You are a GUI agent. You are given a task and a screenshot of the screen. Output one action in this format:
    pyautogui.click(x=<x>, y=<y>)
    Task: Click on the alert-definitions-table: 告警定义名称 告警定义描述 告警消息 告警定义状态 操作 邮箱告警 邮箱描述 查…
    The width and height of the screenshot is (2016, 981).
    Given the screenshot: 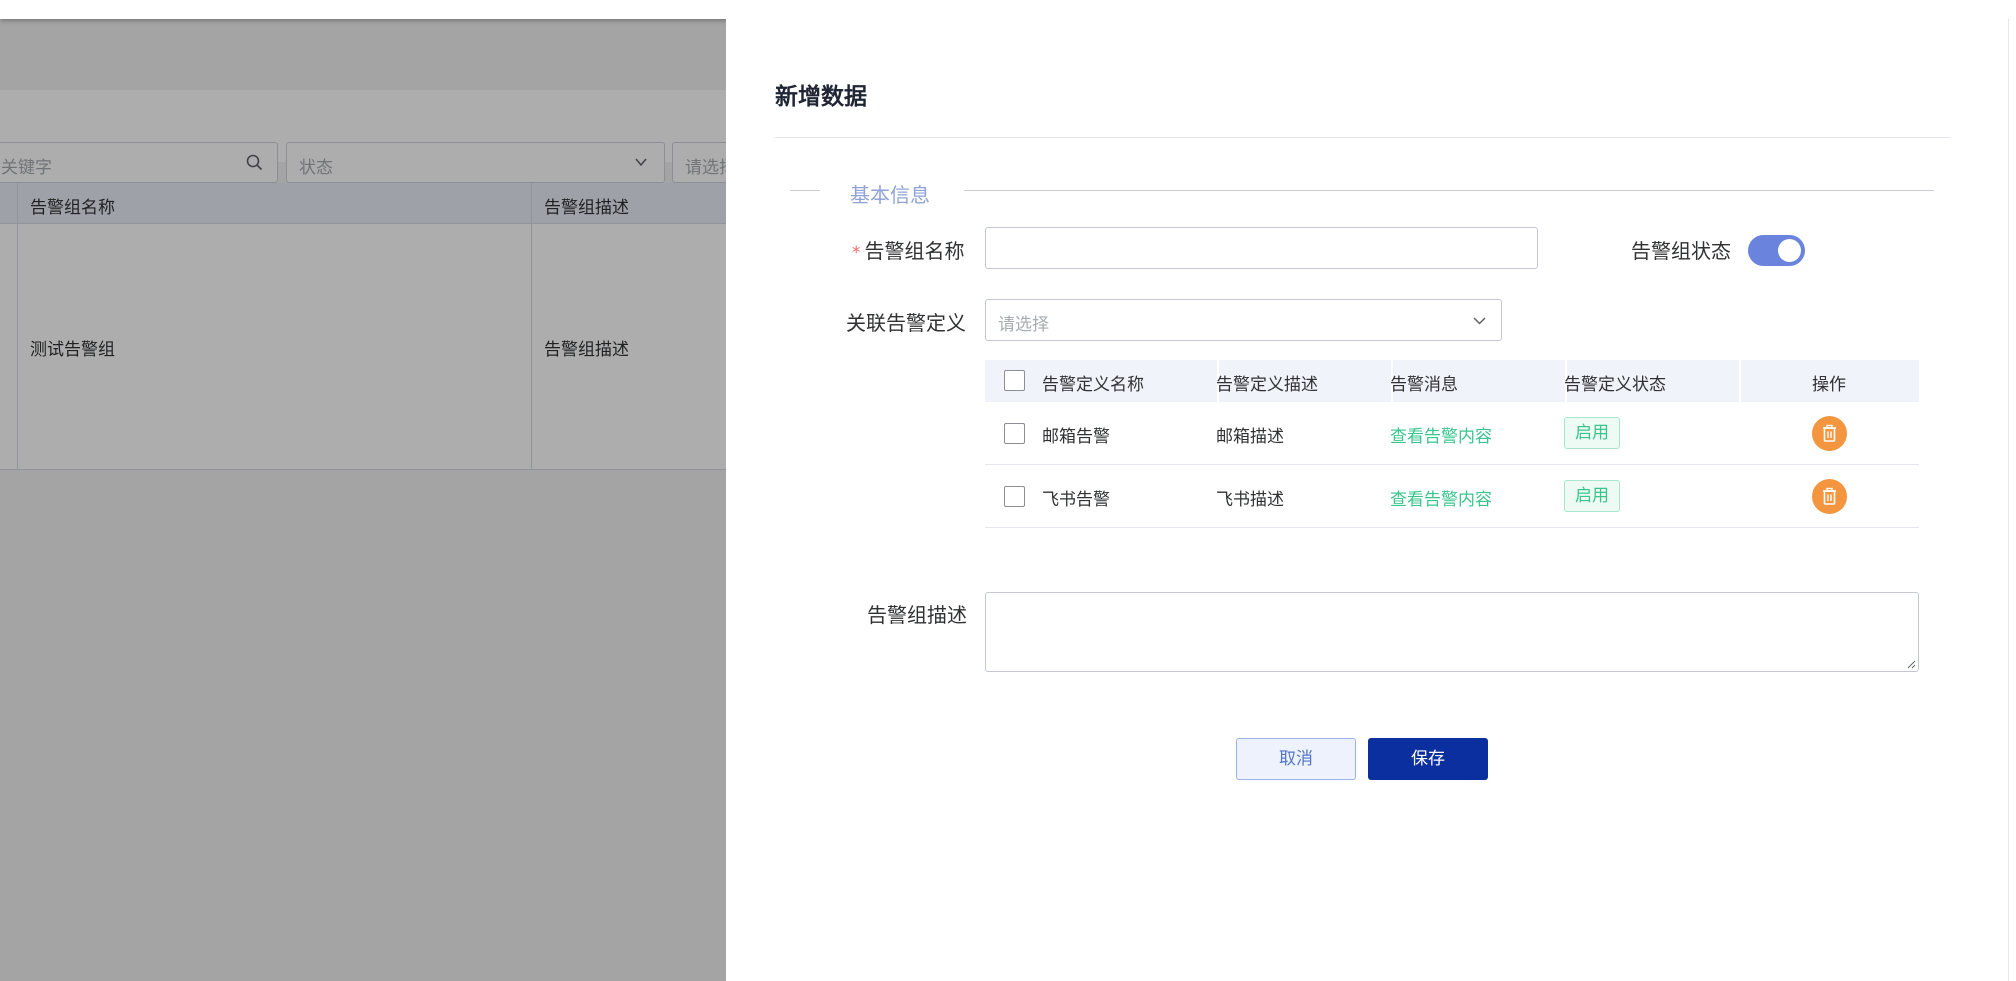 What is the action you would take?
    pyautogui.click(x=1452, y=444)
    